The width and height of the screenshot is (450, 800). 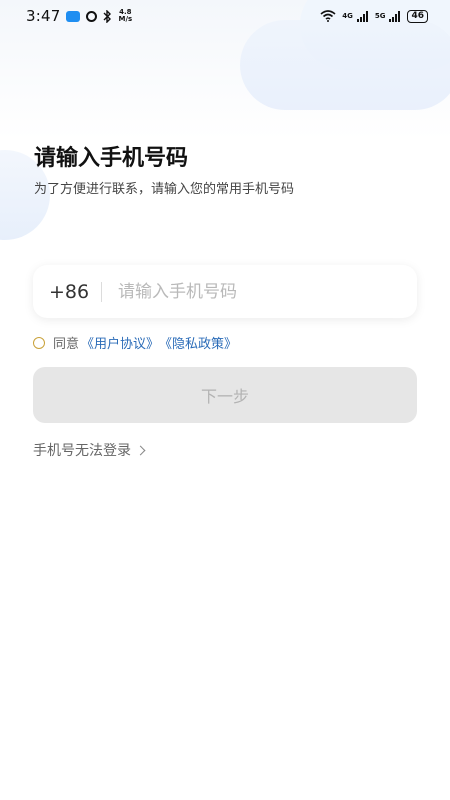 I want to click on agreement-row: 同意 《用户协议》 《隐私政策》, so click(x=135, y=342).